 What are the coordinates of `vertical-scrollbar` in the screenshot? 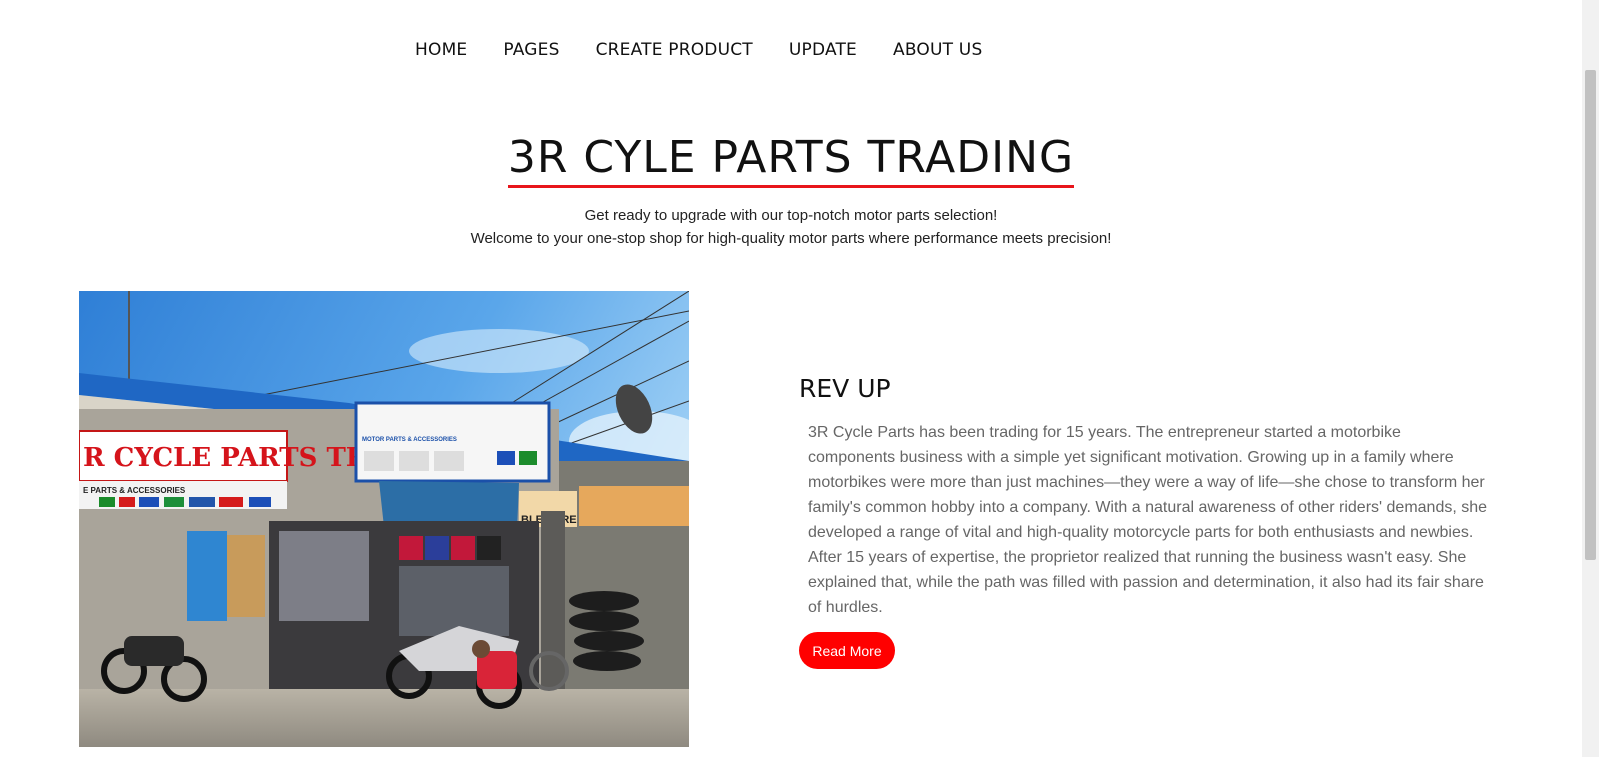 It's located at (1590, 378).